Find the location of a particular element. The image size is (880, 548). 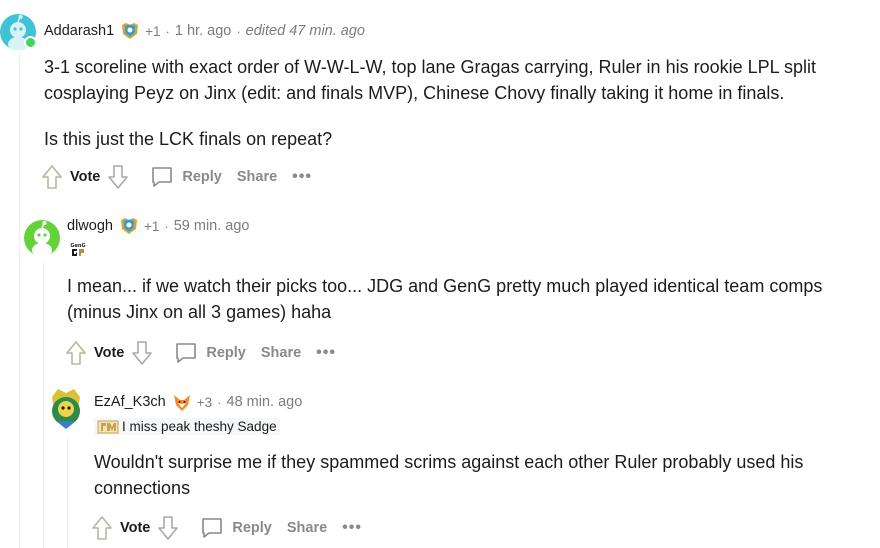

user-flair: I miss peak theshy Sadge is located at coordinates (187, 426).